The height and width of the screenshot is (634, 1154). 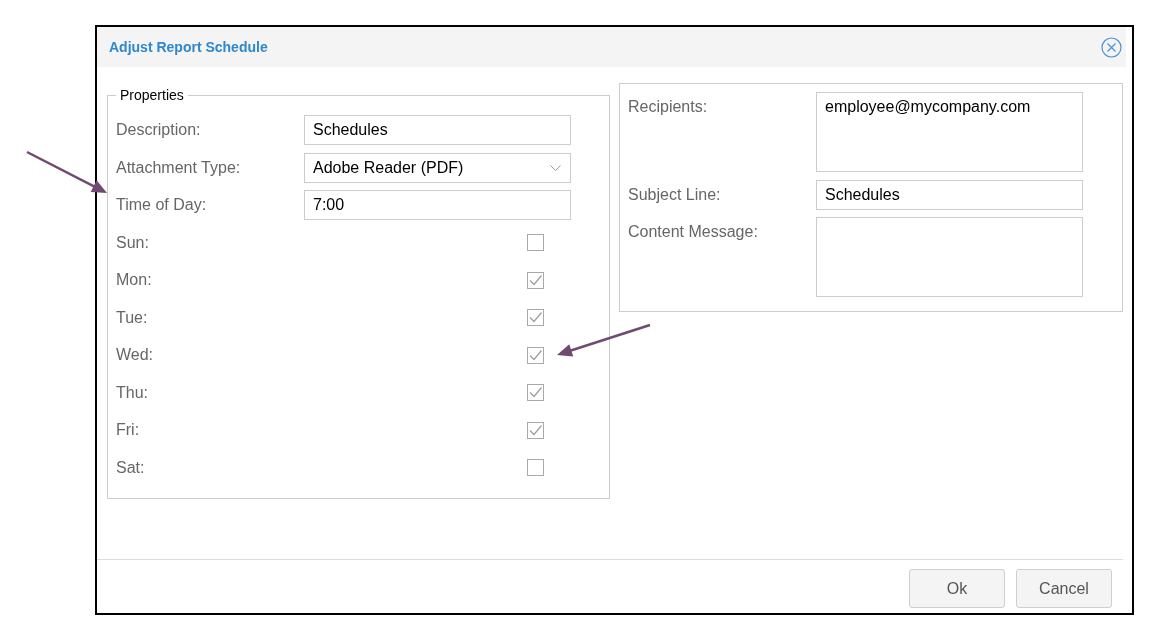 What do you see at coordinates (131, 467) in the screenshot?
I see `day-label: Sat:` at bounding box center [131, 467].